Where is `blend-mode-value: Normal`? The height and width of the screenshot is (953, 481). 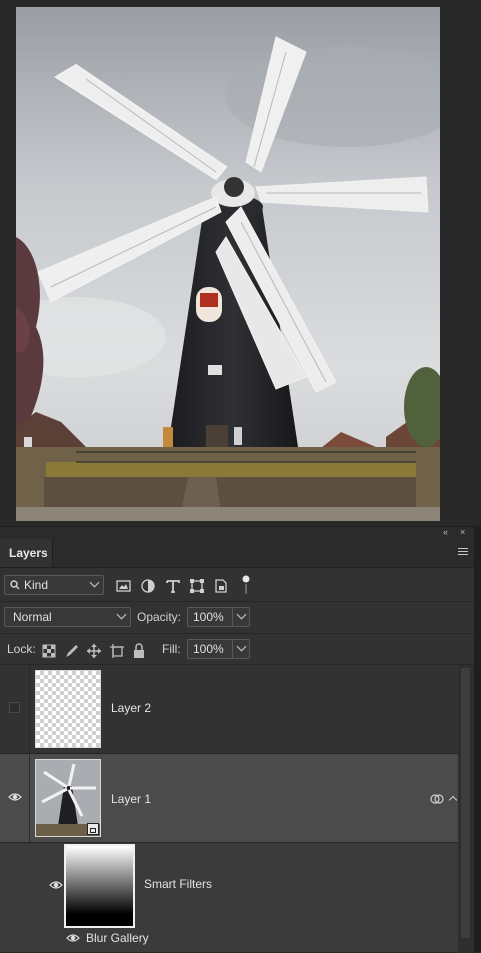
blend-mode-value: Normal is located at coordinates (32, 617).